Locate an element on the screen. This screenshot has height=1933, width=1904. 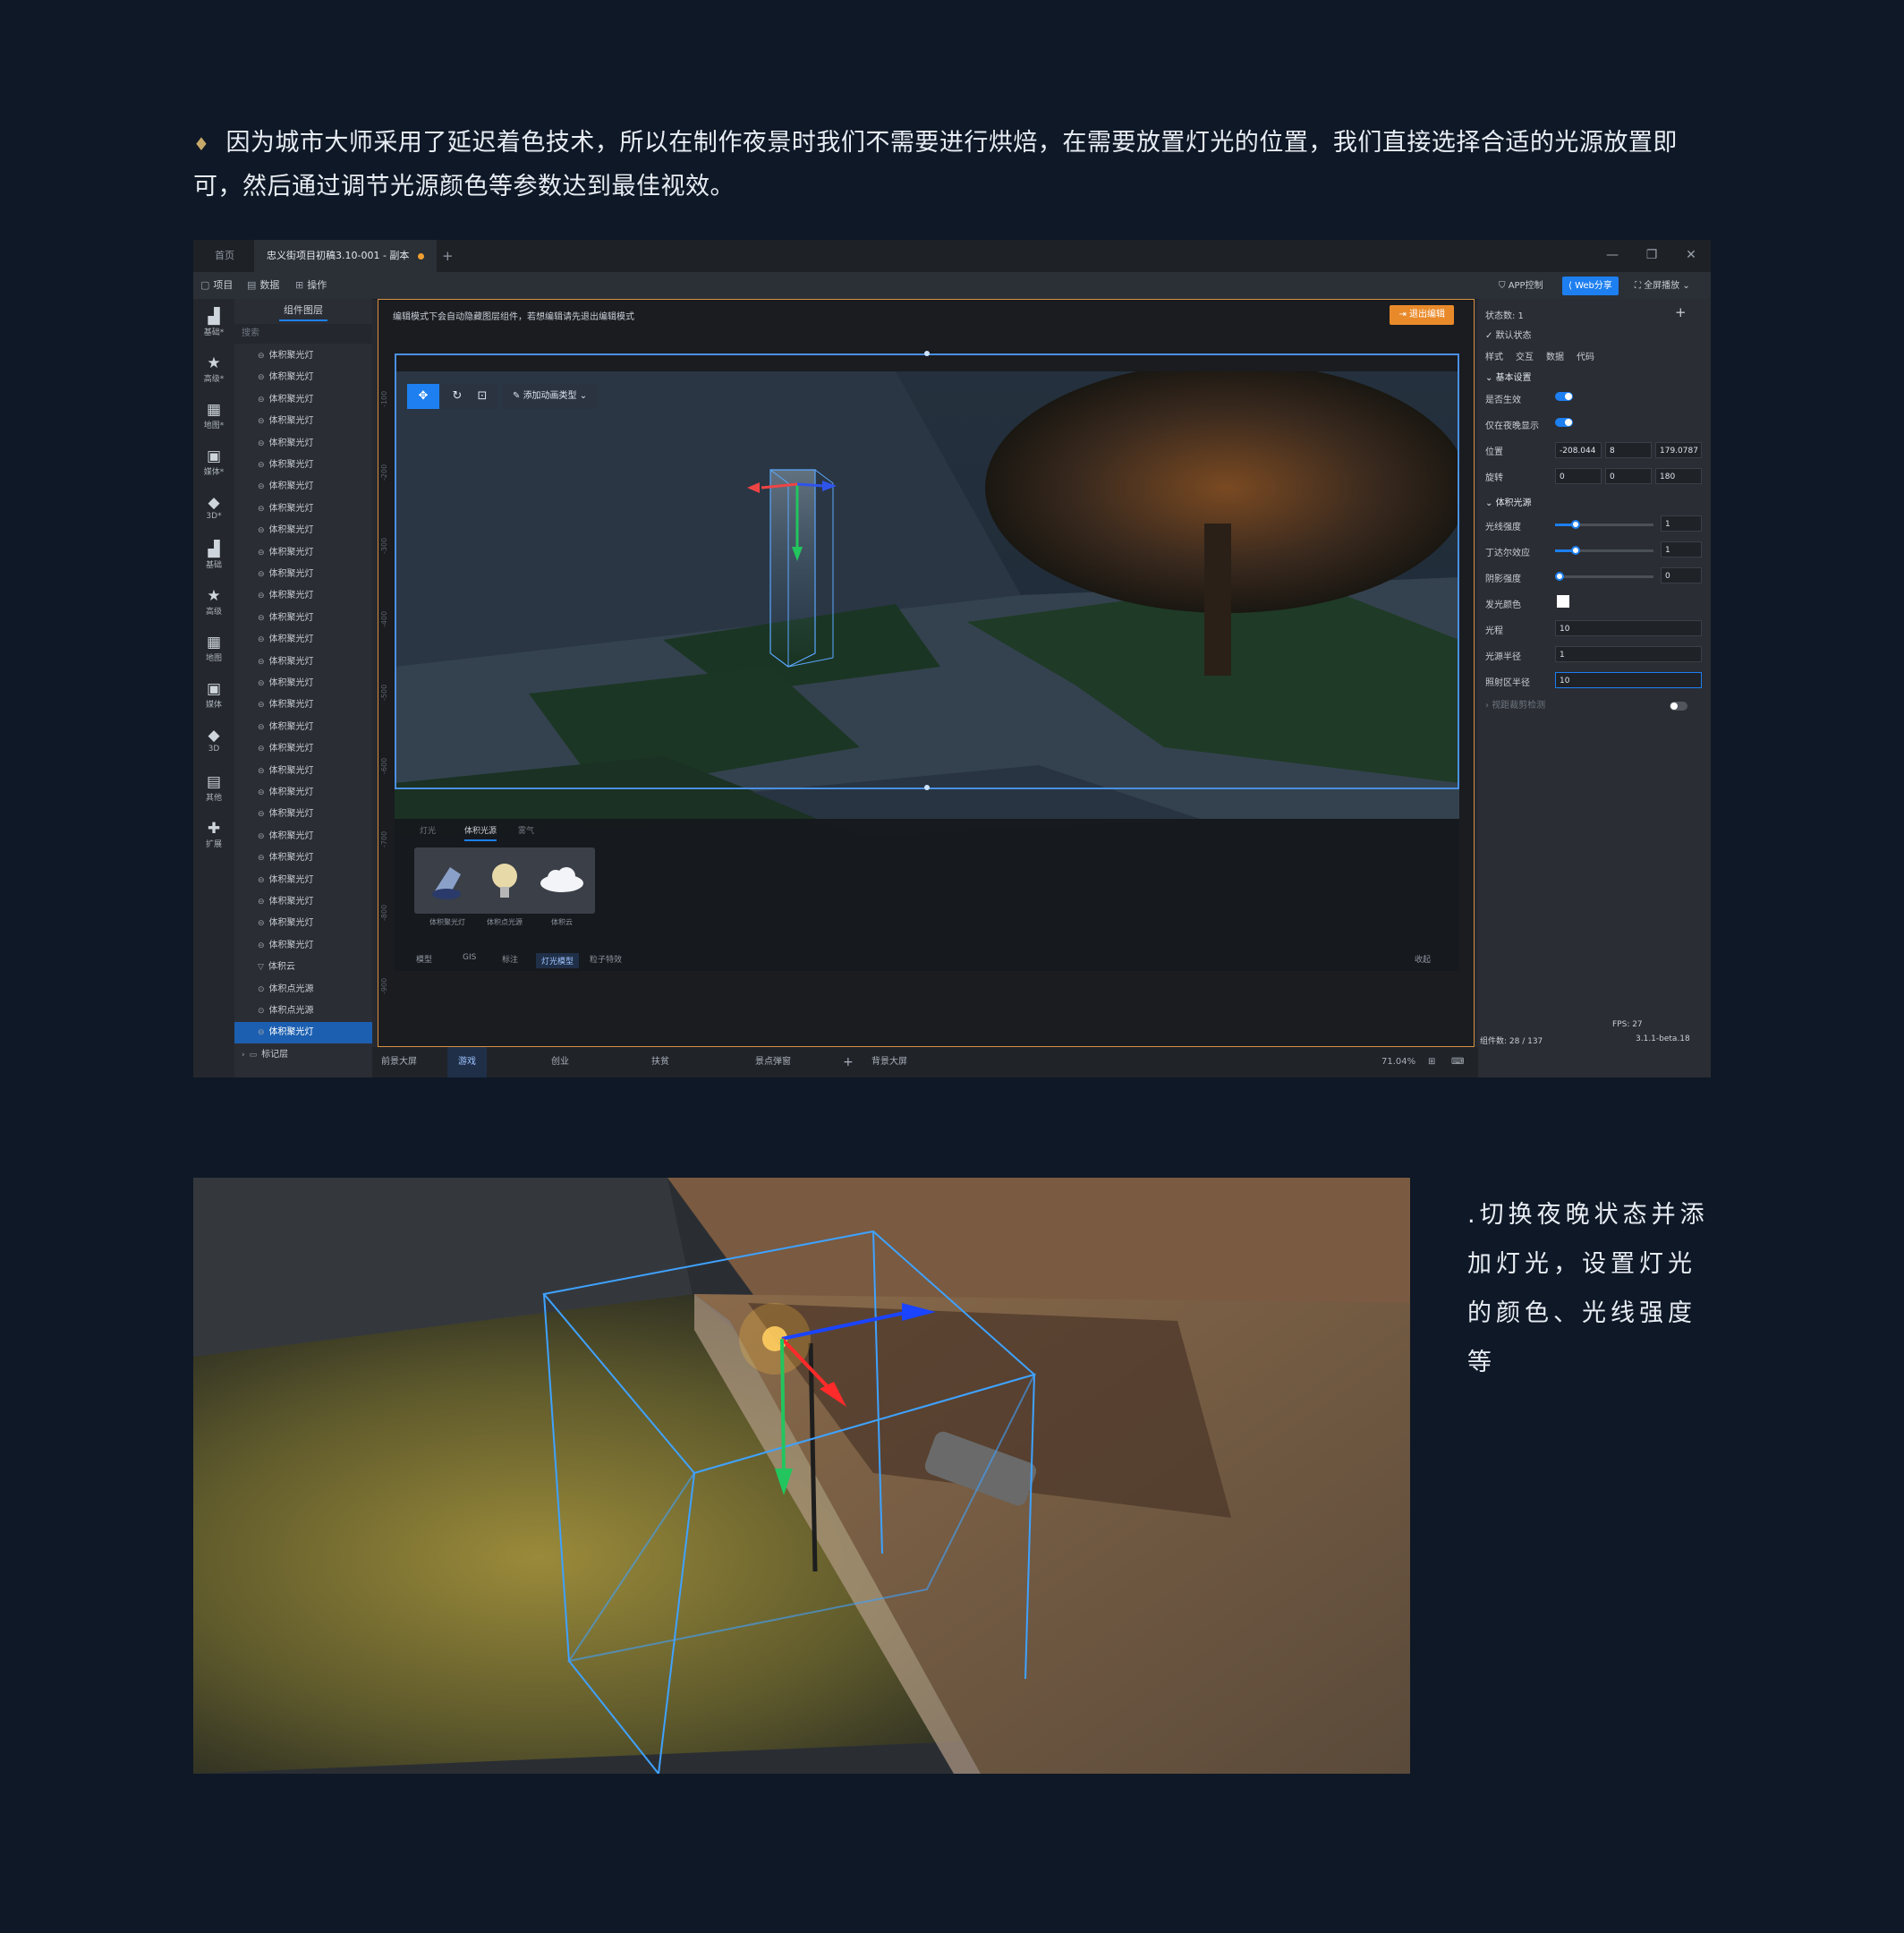
tab-interaction: 交互 is located at coordinates (1525, 355).